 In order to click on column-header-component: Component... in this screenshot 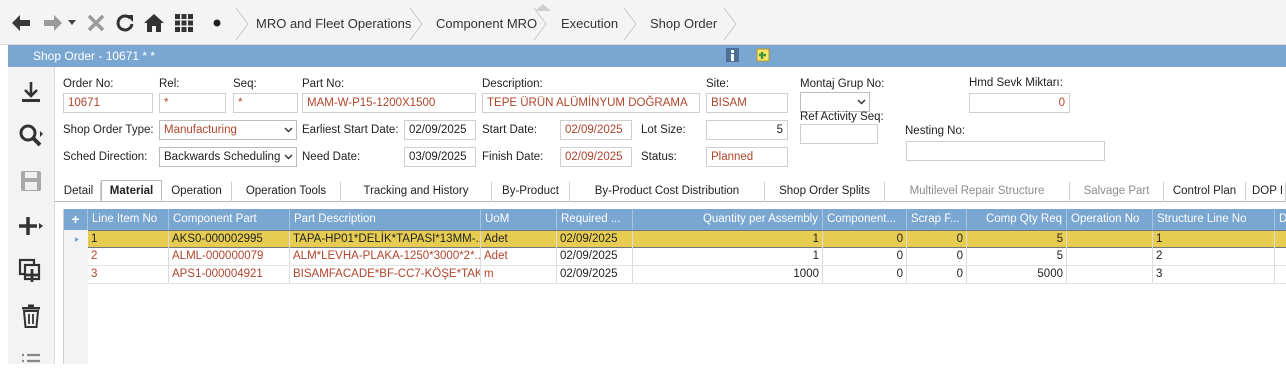, I will do `click(865, 219)`.